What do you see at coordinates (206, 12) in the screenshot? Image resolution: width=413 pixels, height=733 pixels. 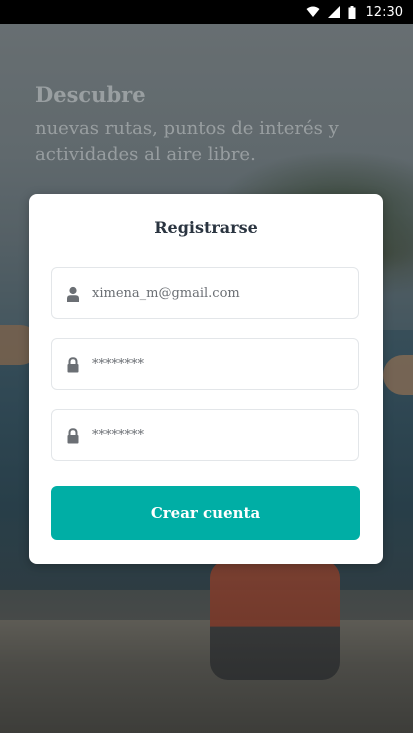 I see `status-bar: 12:30` at bounding box center [206, 12].